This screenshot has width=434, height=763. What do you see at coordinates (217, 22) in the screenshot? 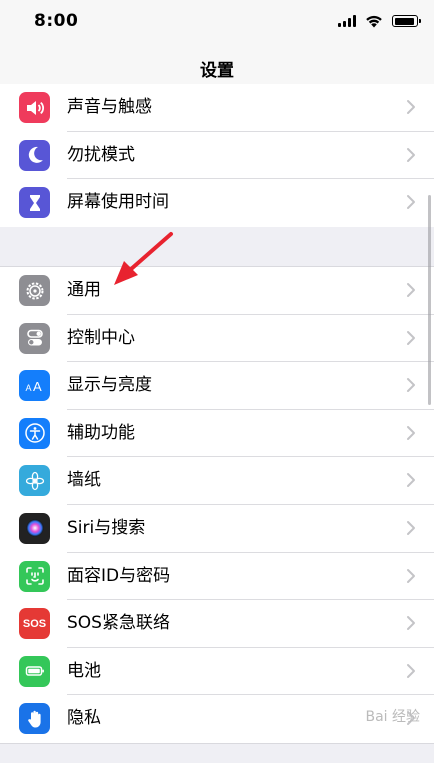
I see `status-bar: 8:00` at bounding box center [217, 22].